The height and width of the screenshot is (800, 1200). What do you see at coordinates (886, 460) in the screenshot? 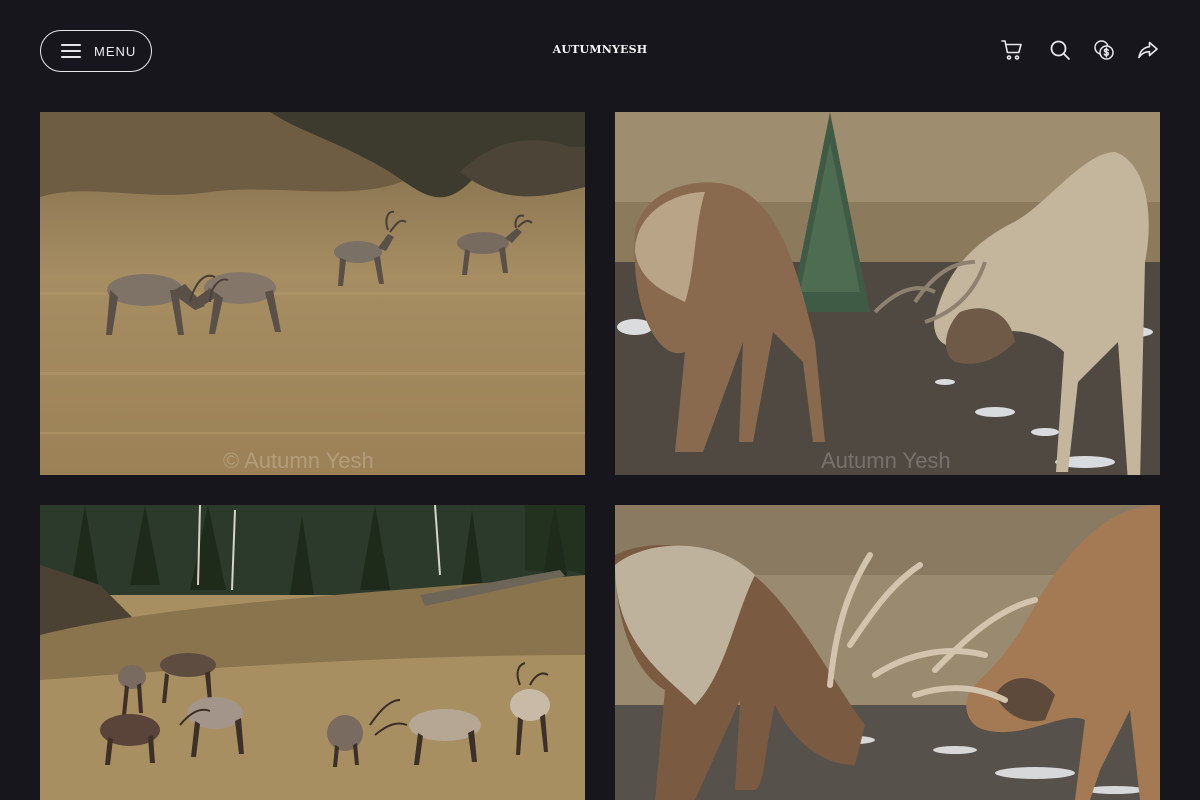
I see `watermark: Autumn Yesh` at bounding box center [886, 460].